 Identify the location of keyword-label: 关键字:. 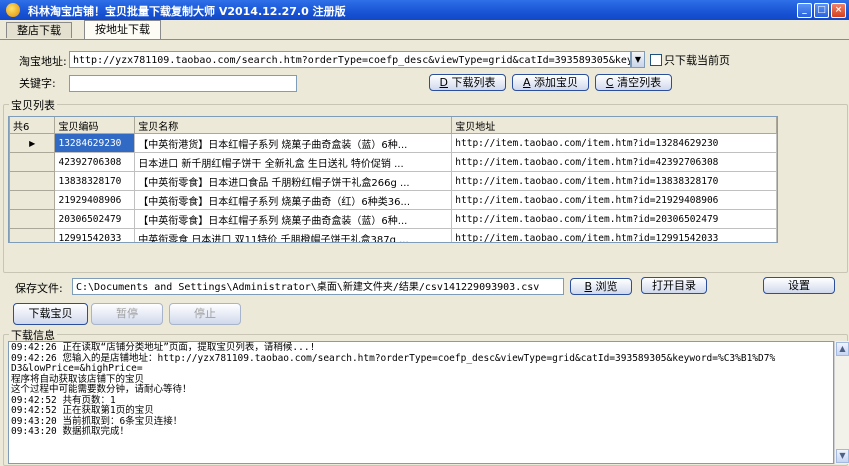
(37, 83).